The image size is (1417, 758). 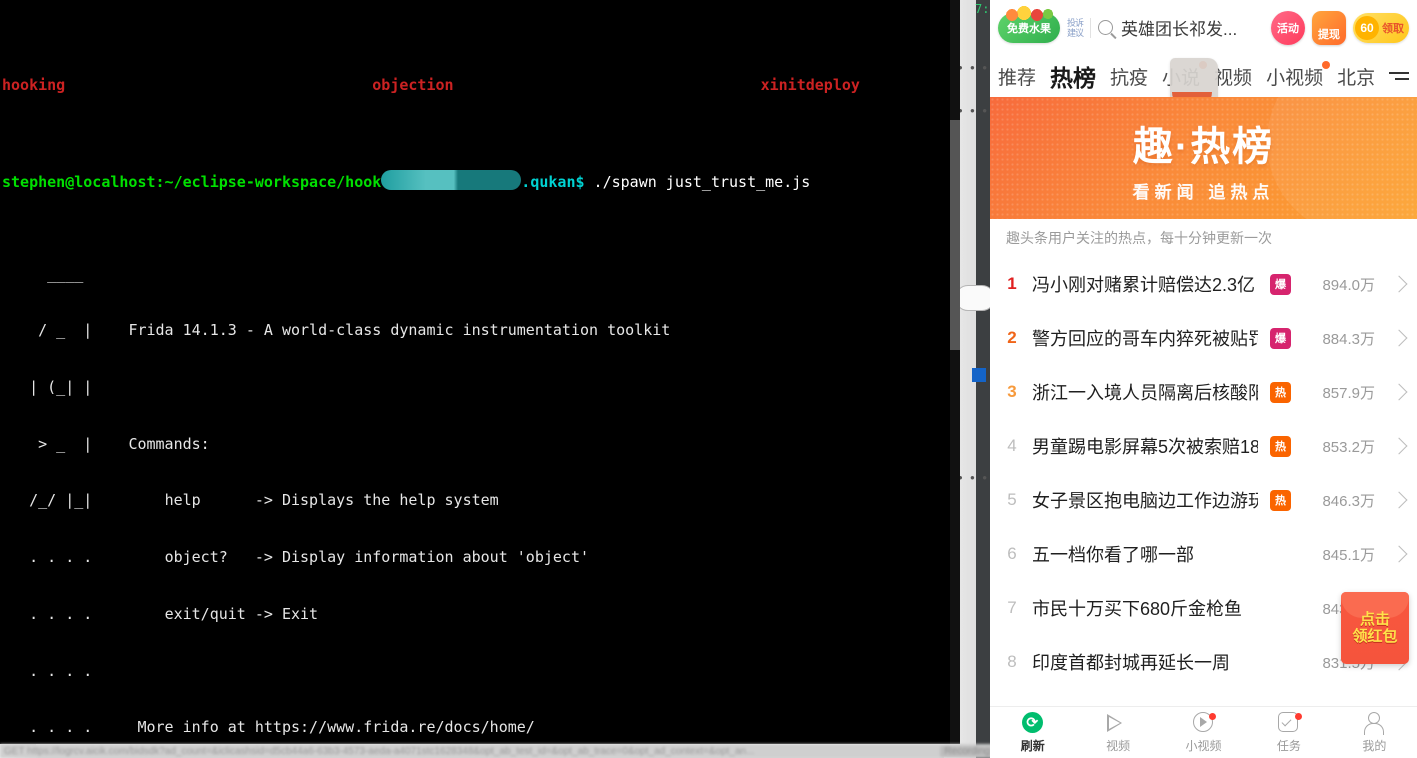 I want to click on free-fruit-label: 免费水果, so click(x=1029, y=28).